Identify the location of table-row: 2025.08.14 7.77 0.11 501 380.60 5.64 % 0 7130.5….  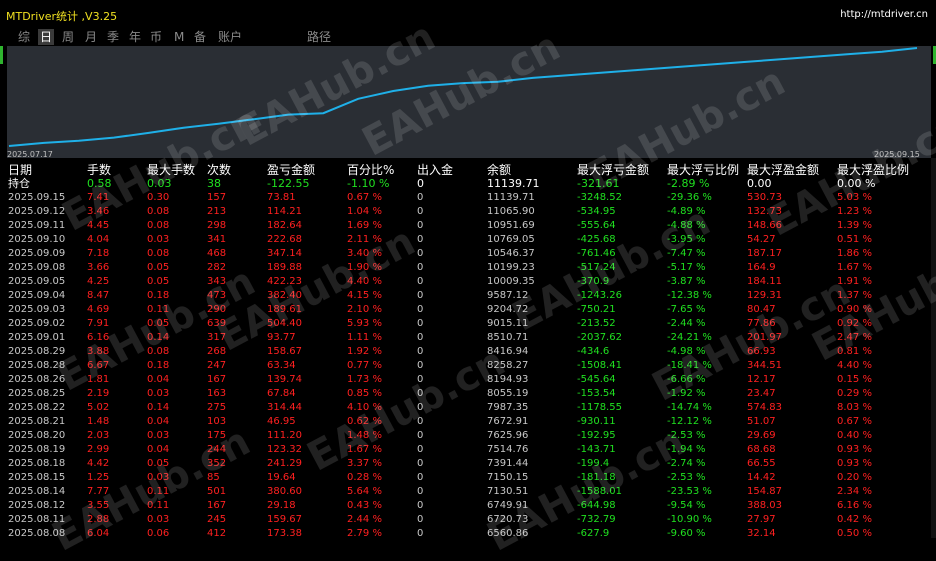
(468, 492).